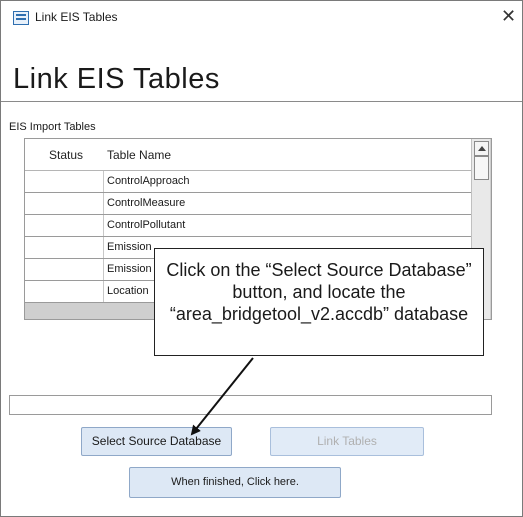 This screenshot has width=523, height=517. I want to click on title-bar: Link EIS Tables ✕, so click(261, 18).